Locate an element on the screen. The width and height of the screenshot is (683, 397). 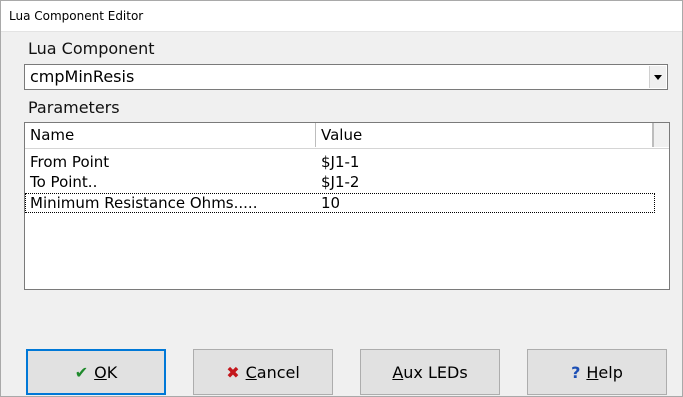
title-bar: Lua Component Editor is located at coordinates (341, 16).